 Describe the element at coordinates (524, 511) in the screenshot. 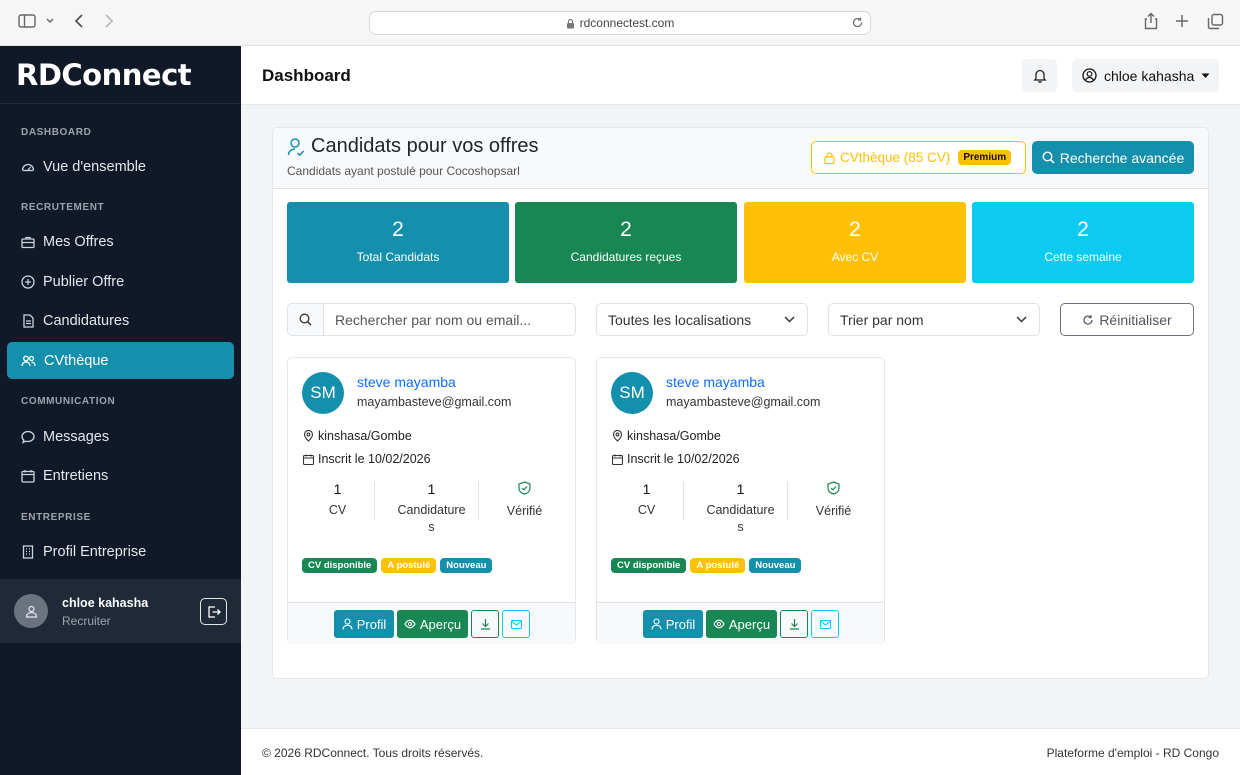

I see `verified-label: Vérifié` at that location.